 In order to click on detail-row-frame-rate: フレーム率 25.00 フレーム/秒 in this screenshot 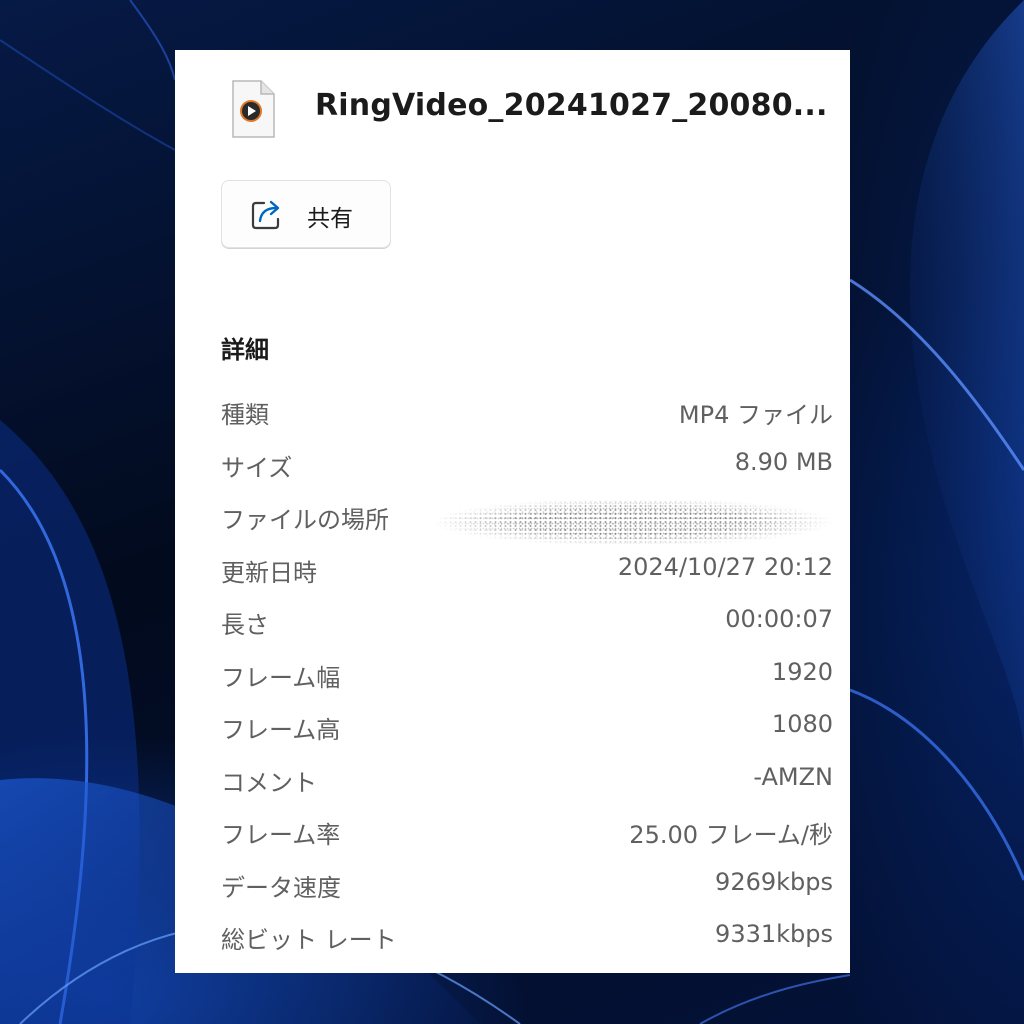, I will do `click(527, 831)`.